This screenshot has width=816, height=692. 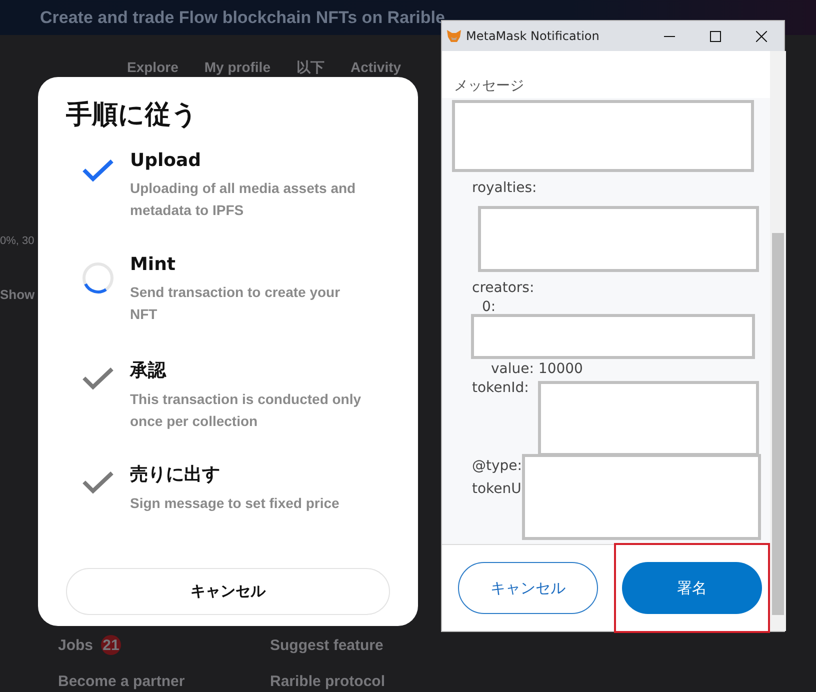 I want to click on message-text: creators:, so click(x=503, y=288).